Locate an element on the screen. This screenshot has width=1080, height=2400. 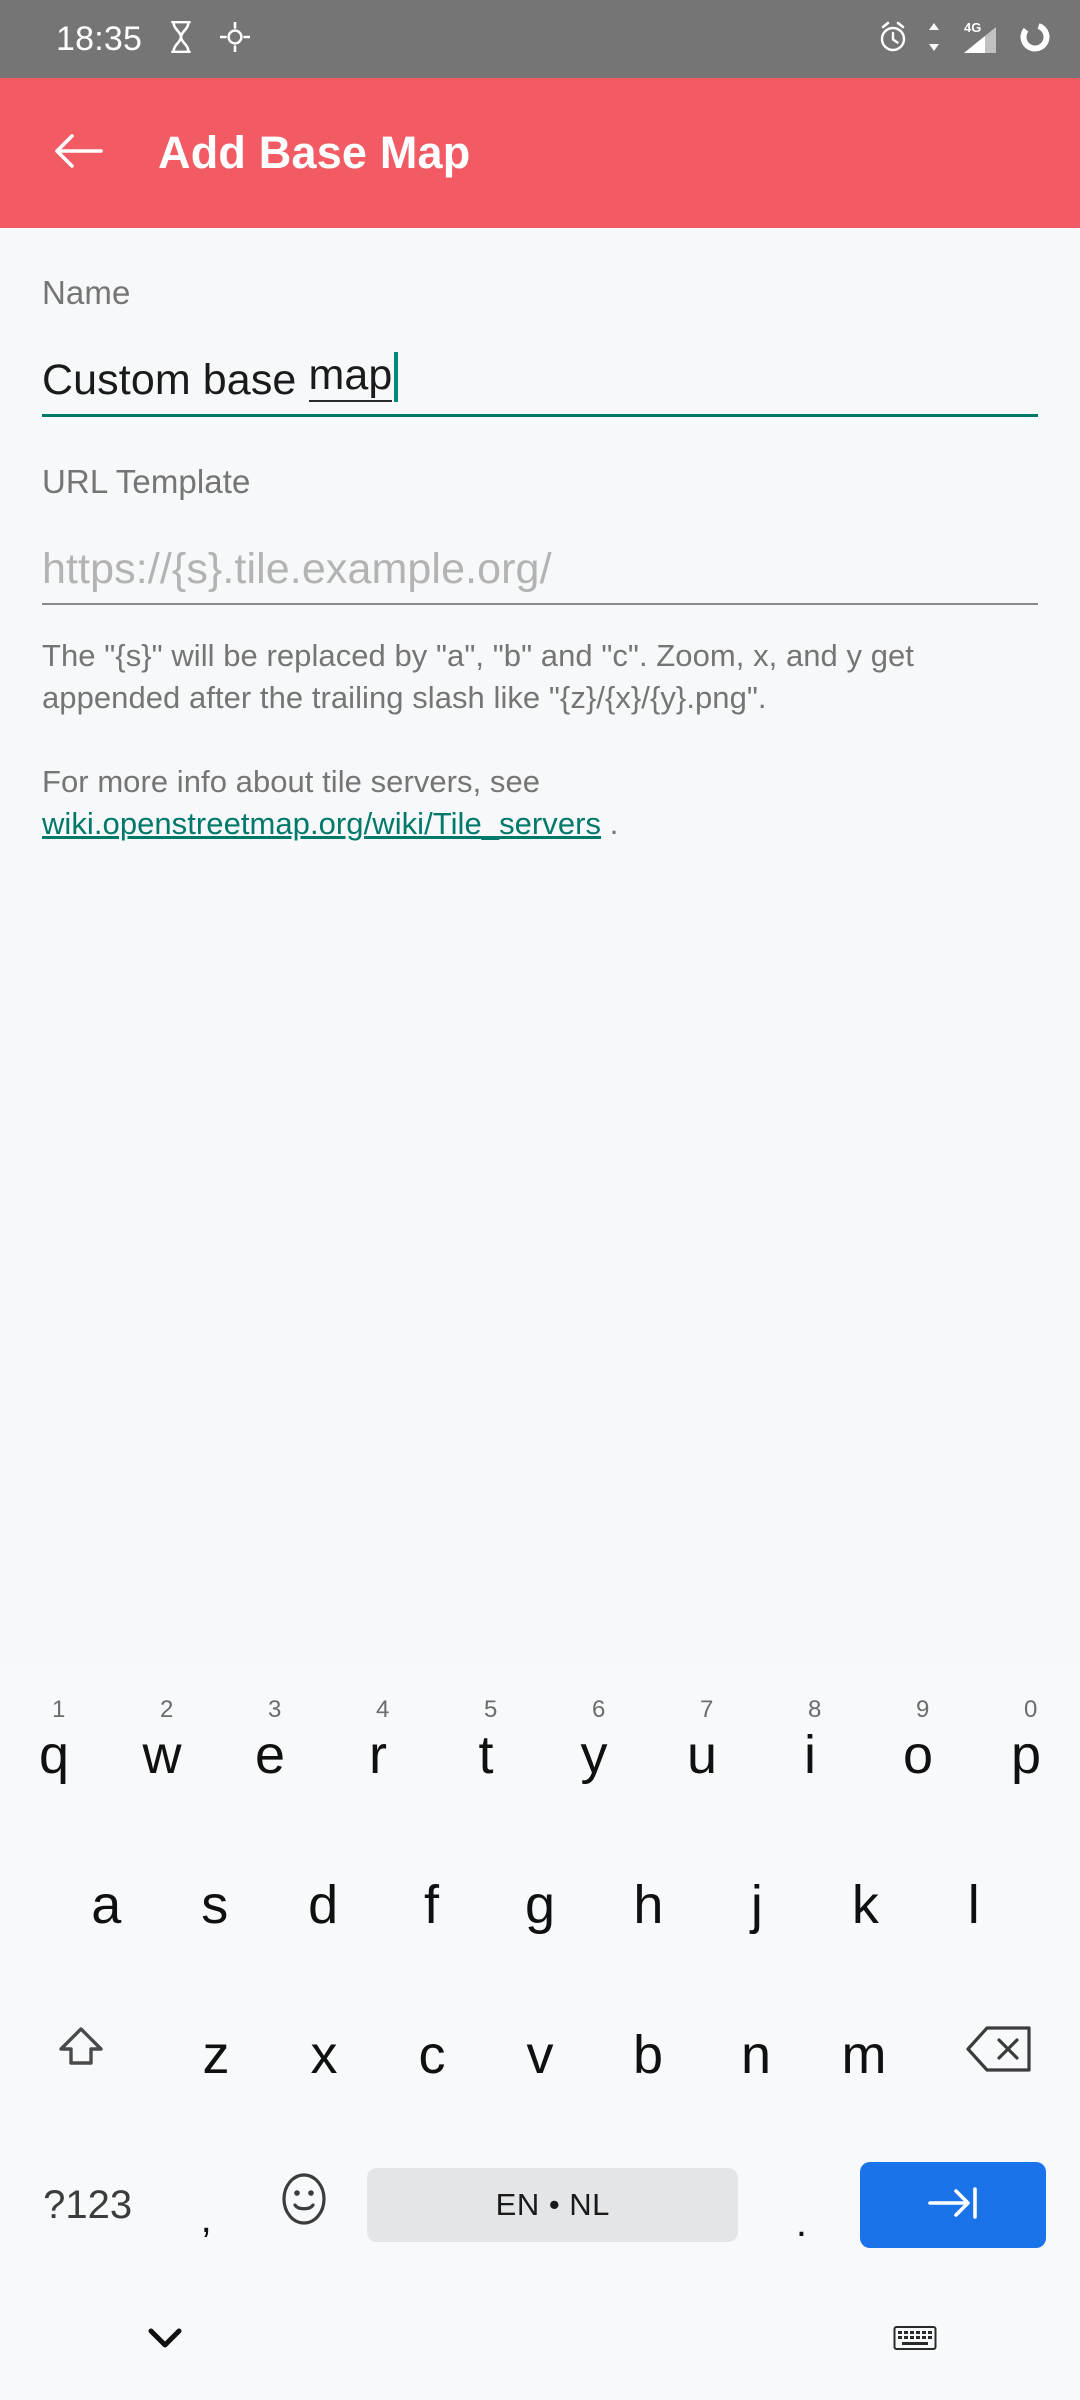
key-o: 9o is located at coordinates (918, 1755).